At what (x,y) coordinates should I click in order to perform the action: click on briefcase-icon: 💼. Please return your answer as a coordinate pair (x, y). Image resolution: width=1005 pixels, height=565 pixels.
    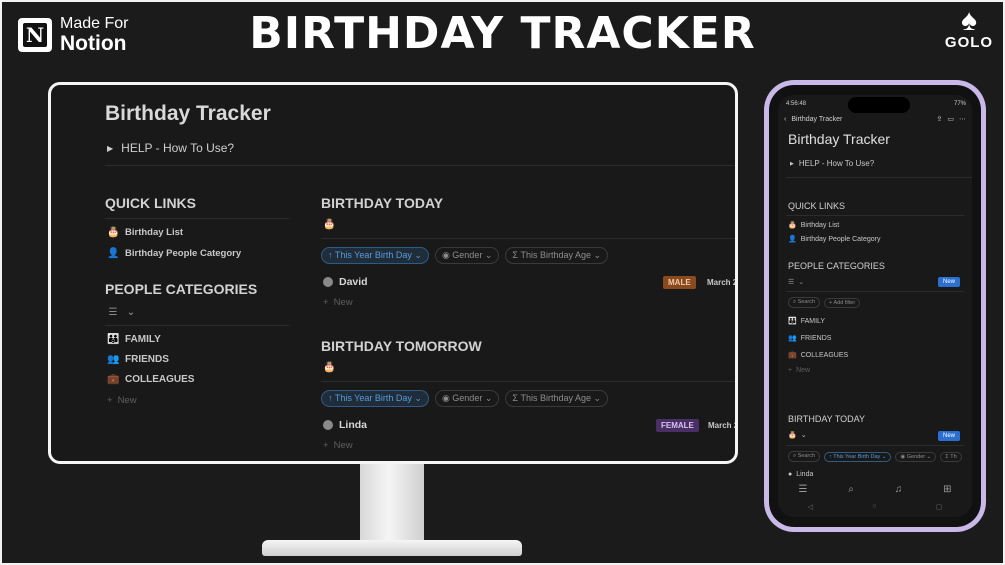
    Looking at the image, I should click on (792, 355).